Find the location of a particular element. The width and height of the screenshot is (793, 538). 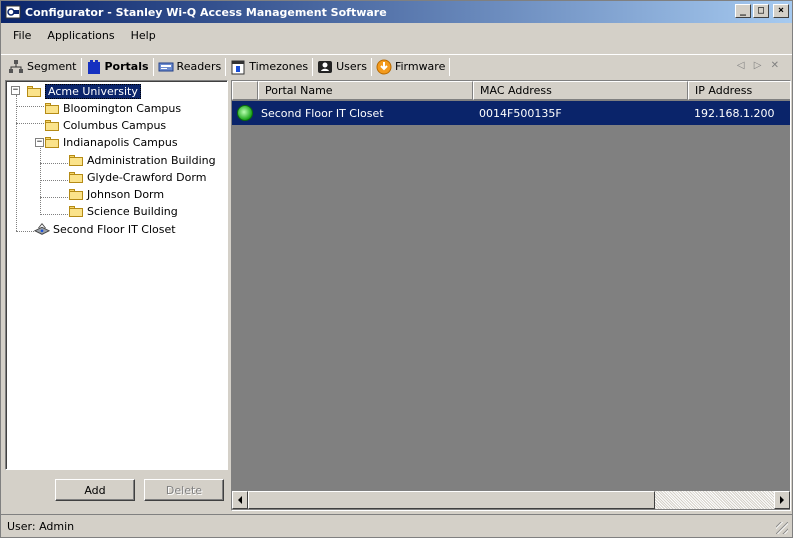

tree-node-label: Acme University is located at coordinates (93, 91).